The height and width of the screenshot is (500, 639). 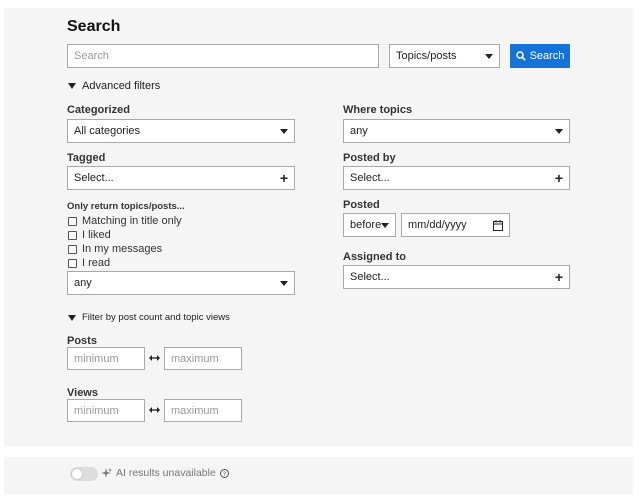 I want to click on posts-max-placeholder: maximum, so click(x=195, y=358).